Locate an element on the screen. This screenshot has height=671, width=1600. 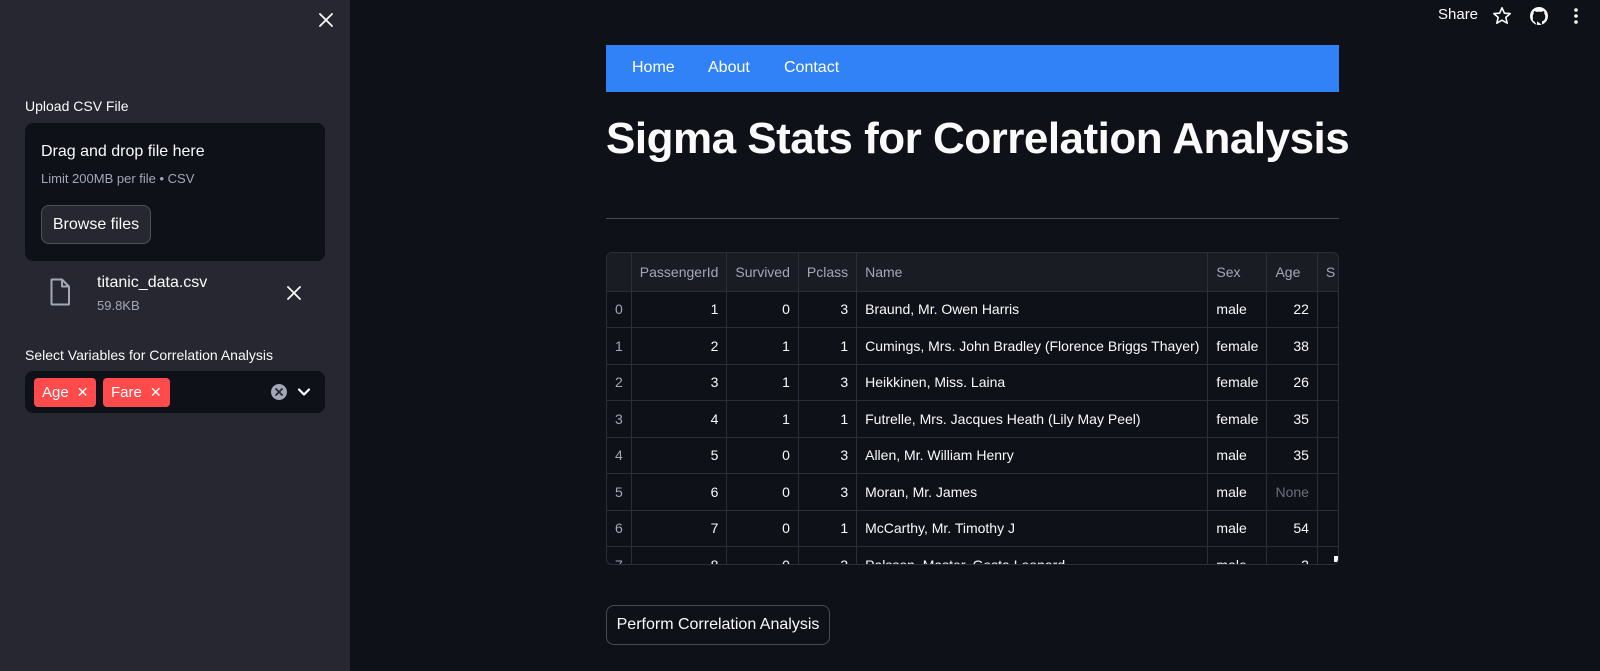
chevron-down-icon is located at coordinates (304, 392).